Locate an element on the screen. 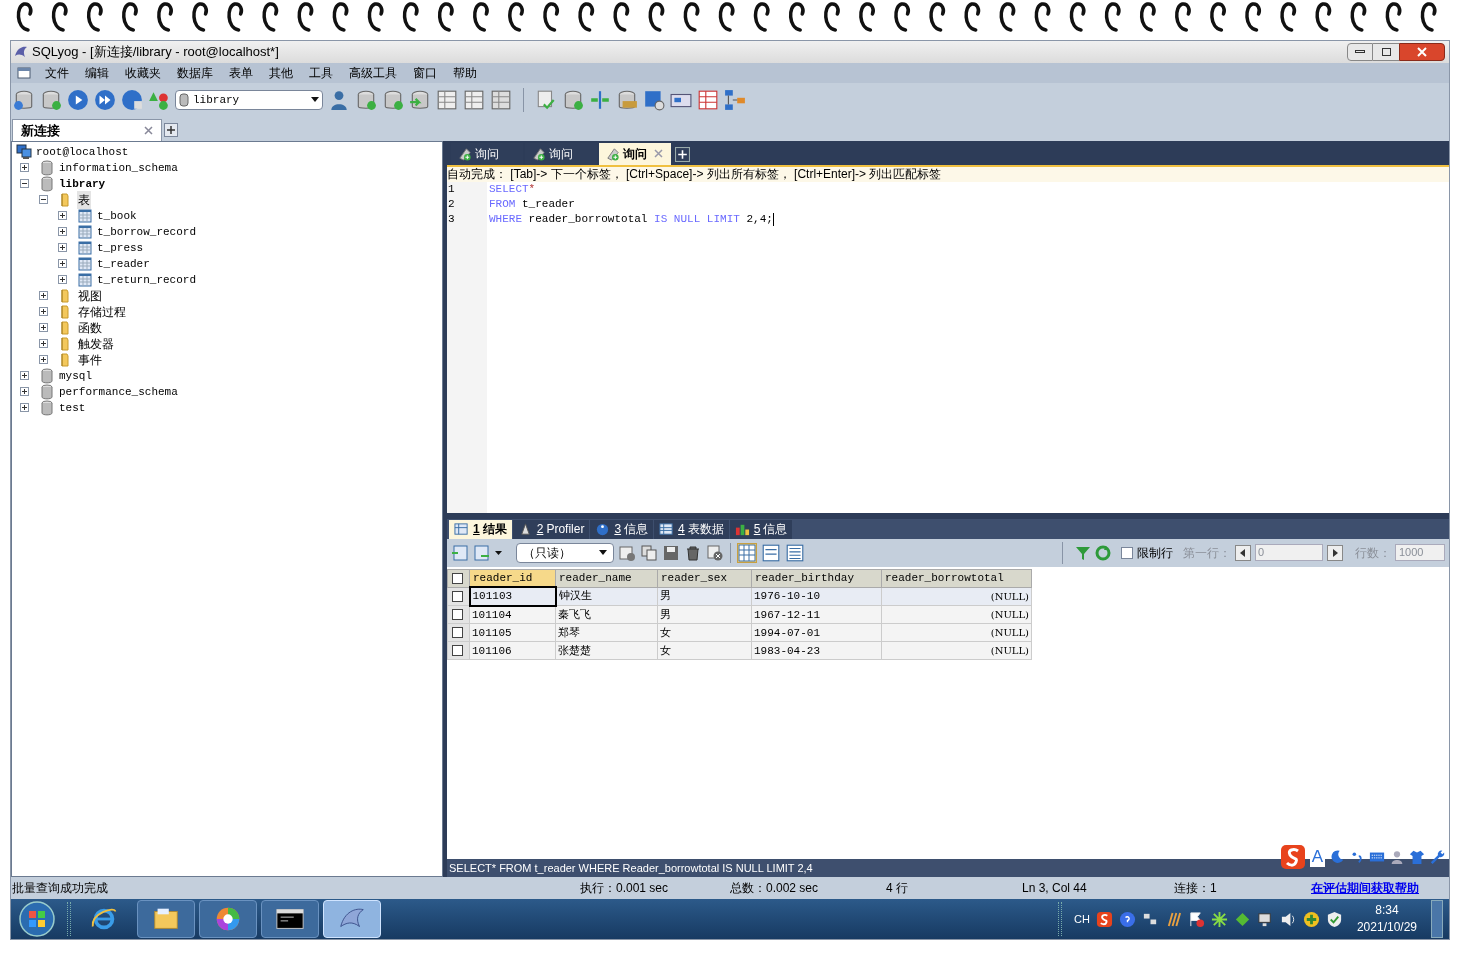 This screenshot has height=958, width=1466. tree-item: 函数 is located at coordinates (90, 327).